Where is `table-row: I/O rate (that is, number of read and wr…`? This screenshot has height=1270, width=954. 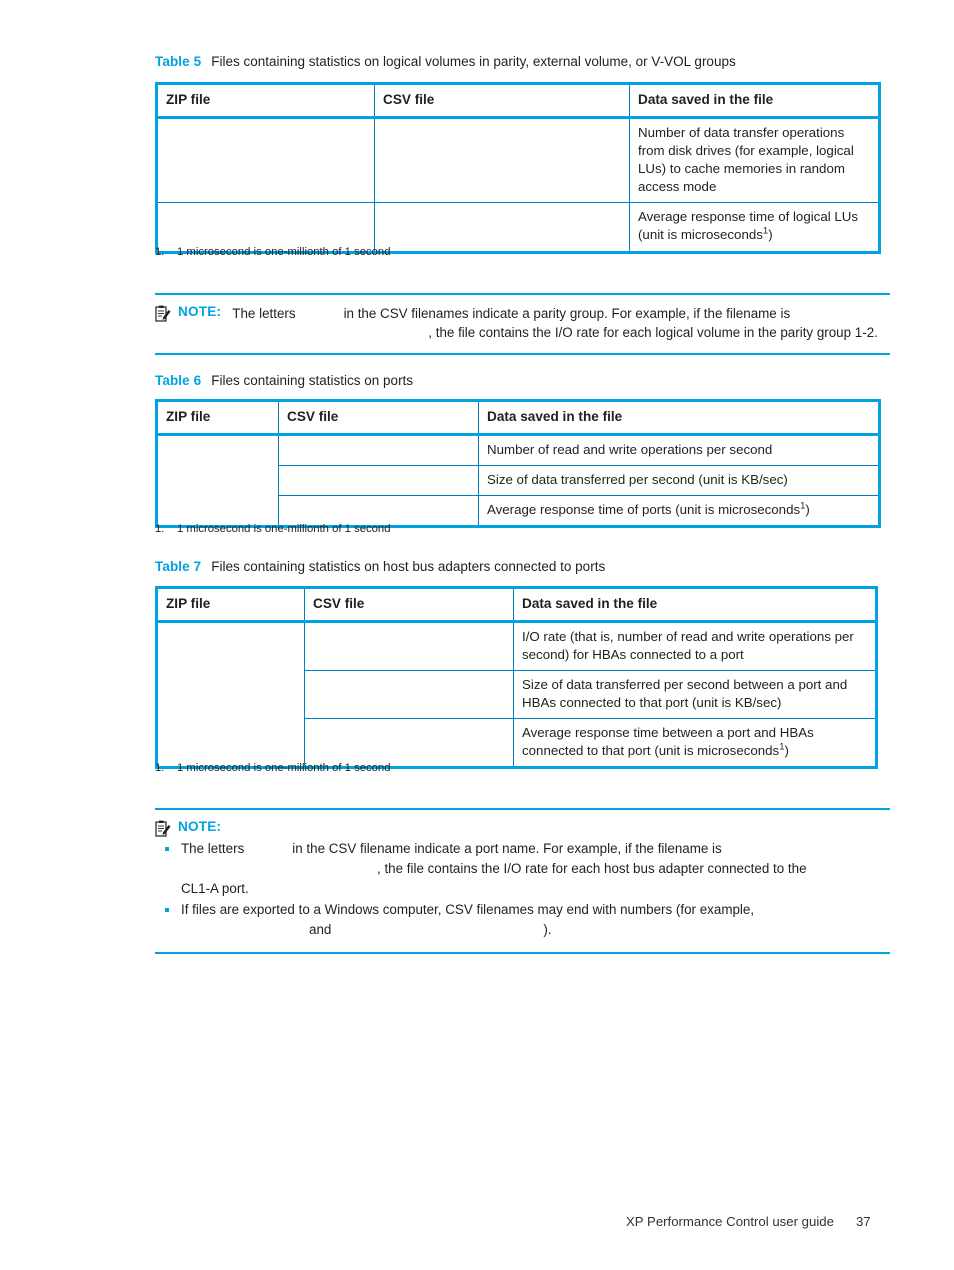 table-row: I/O rate (that is, number of read and wr… is located at coordinates (516, 694).